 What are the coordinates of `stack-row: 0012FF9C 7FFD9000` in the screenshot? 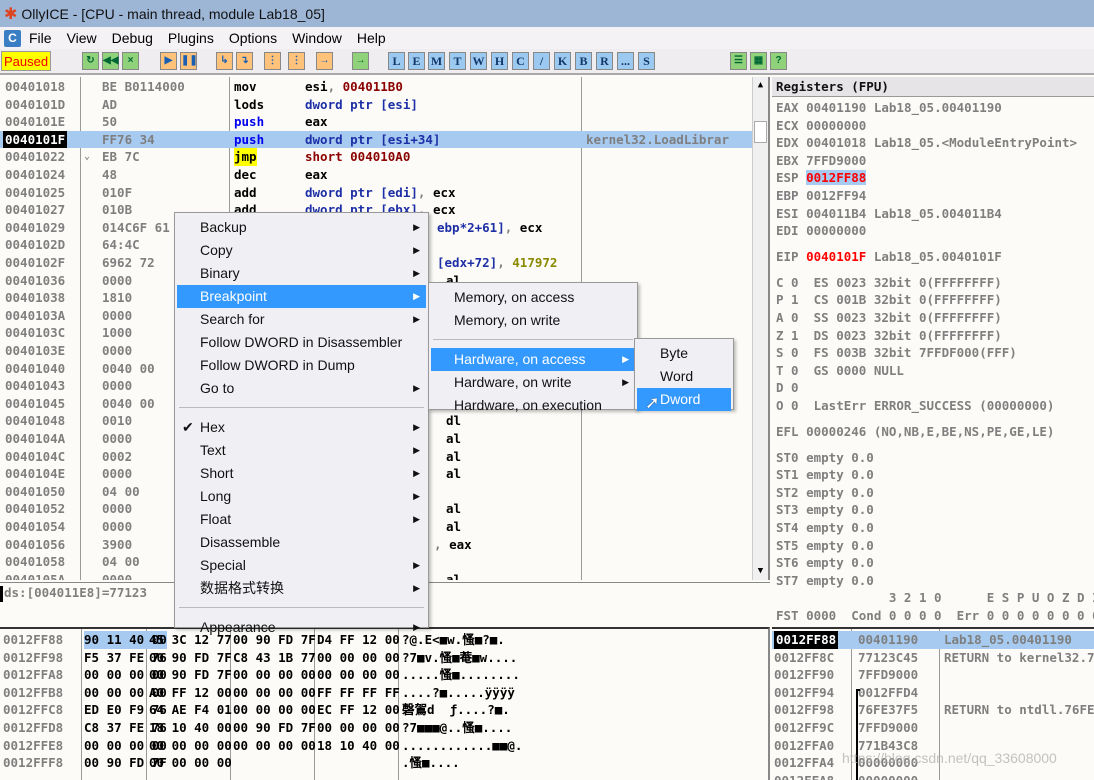 It's located at (933, 728).